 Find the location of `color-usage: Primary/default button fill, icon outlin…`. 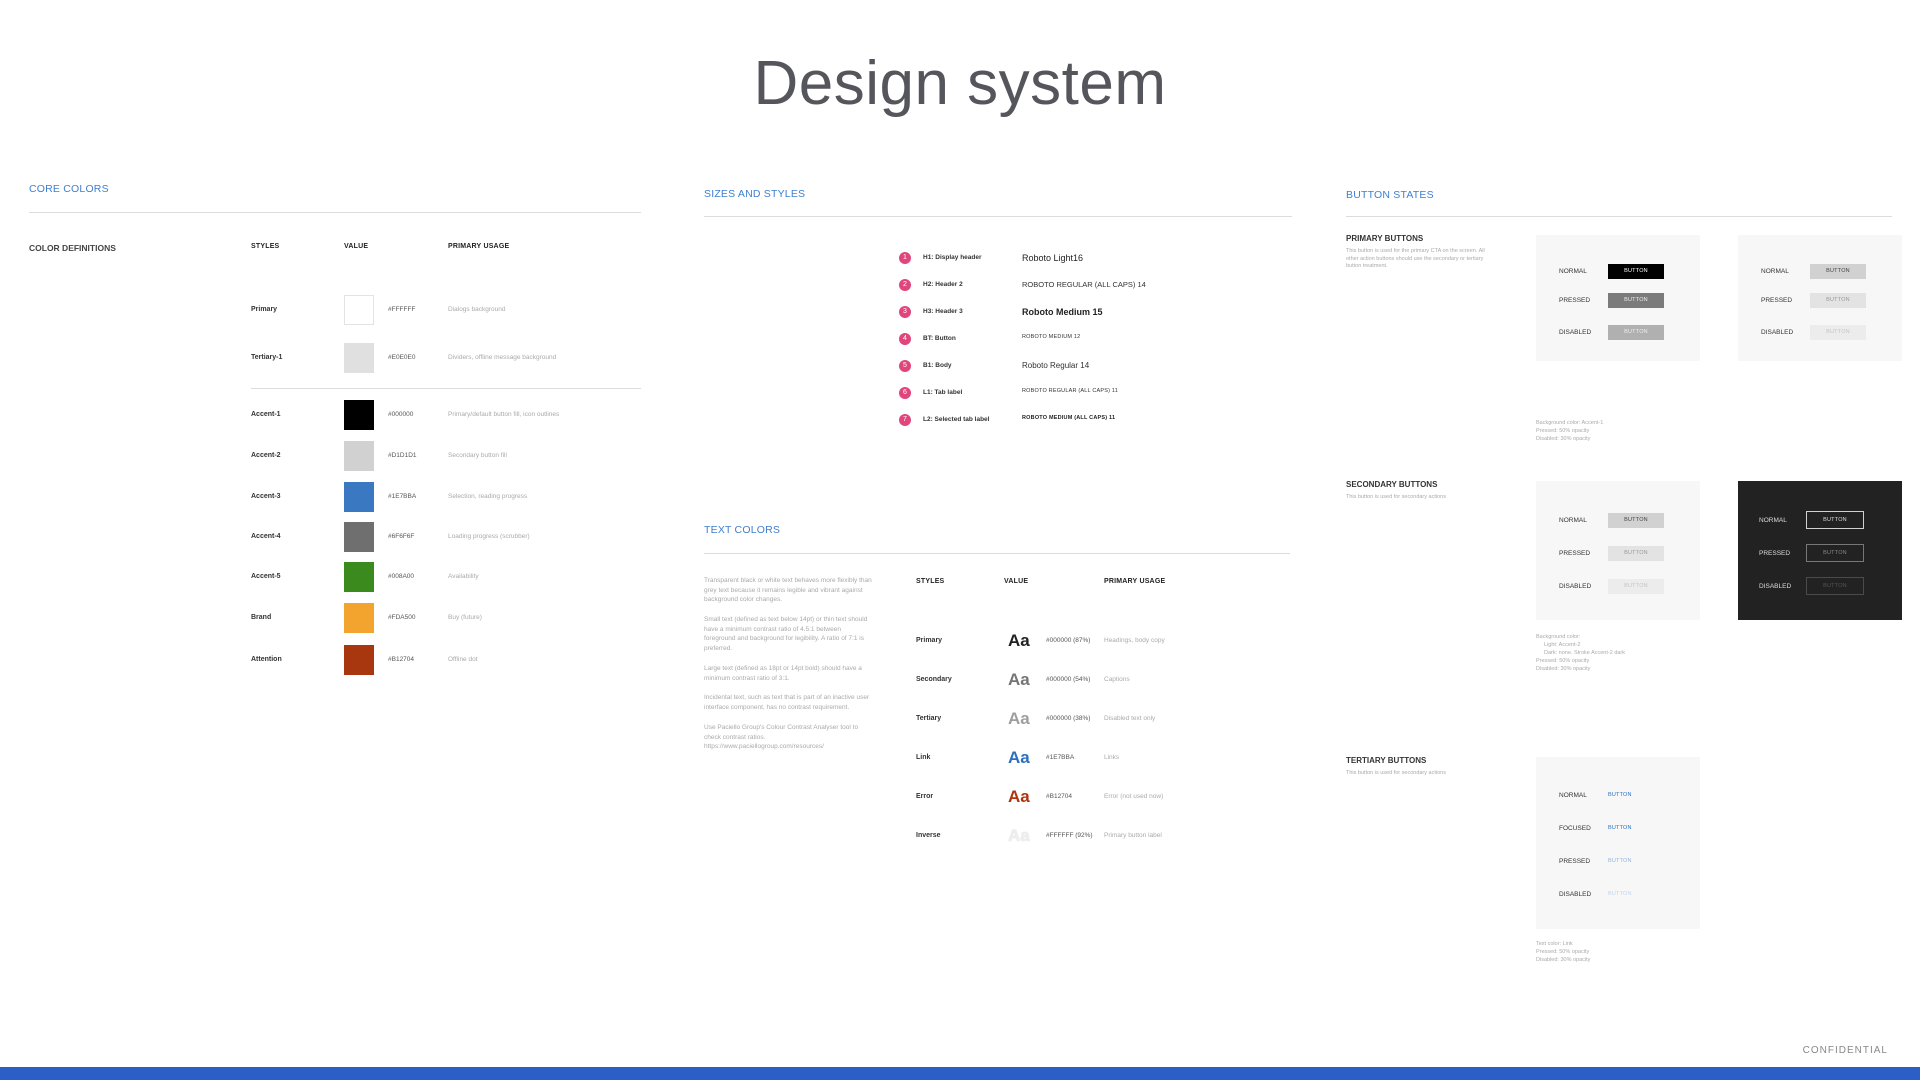

color-usage: Primary/default button fill, icon outlin… is located at coordinates (504, 414).